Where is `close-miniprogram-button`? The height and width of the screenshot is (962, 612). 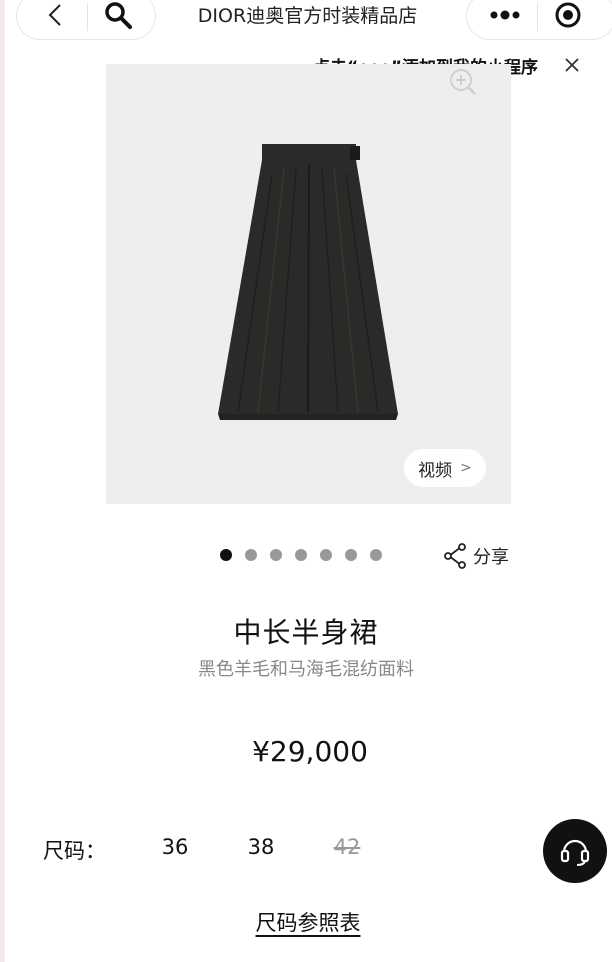
close-miniprogram-button is located at coordinates (568, 17).